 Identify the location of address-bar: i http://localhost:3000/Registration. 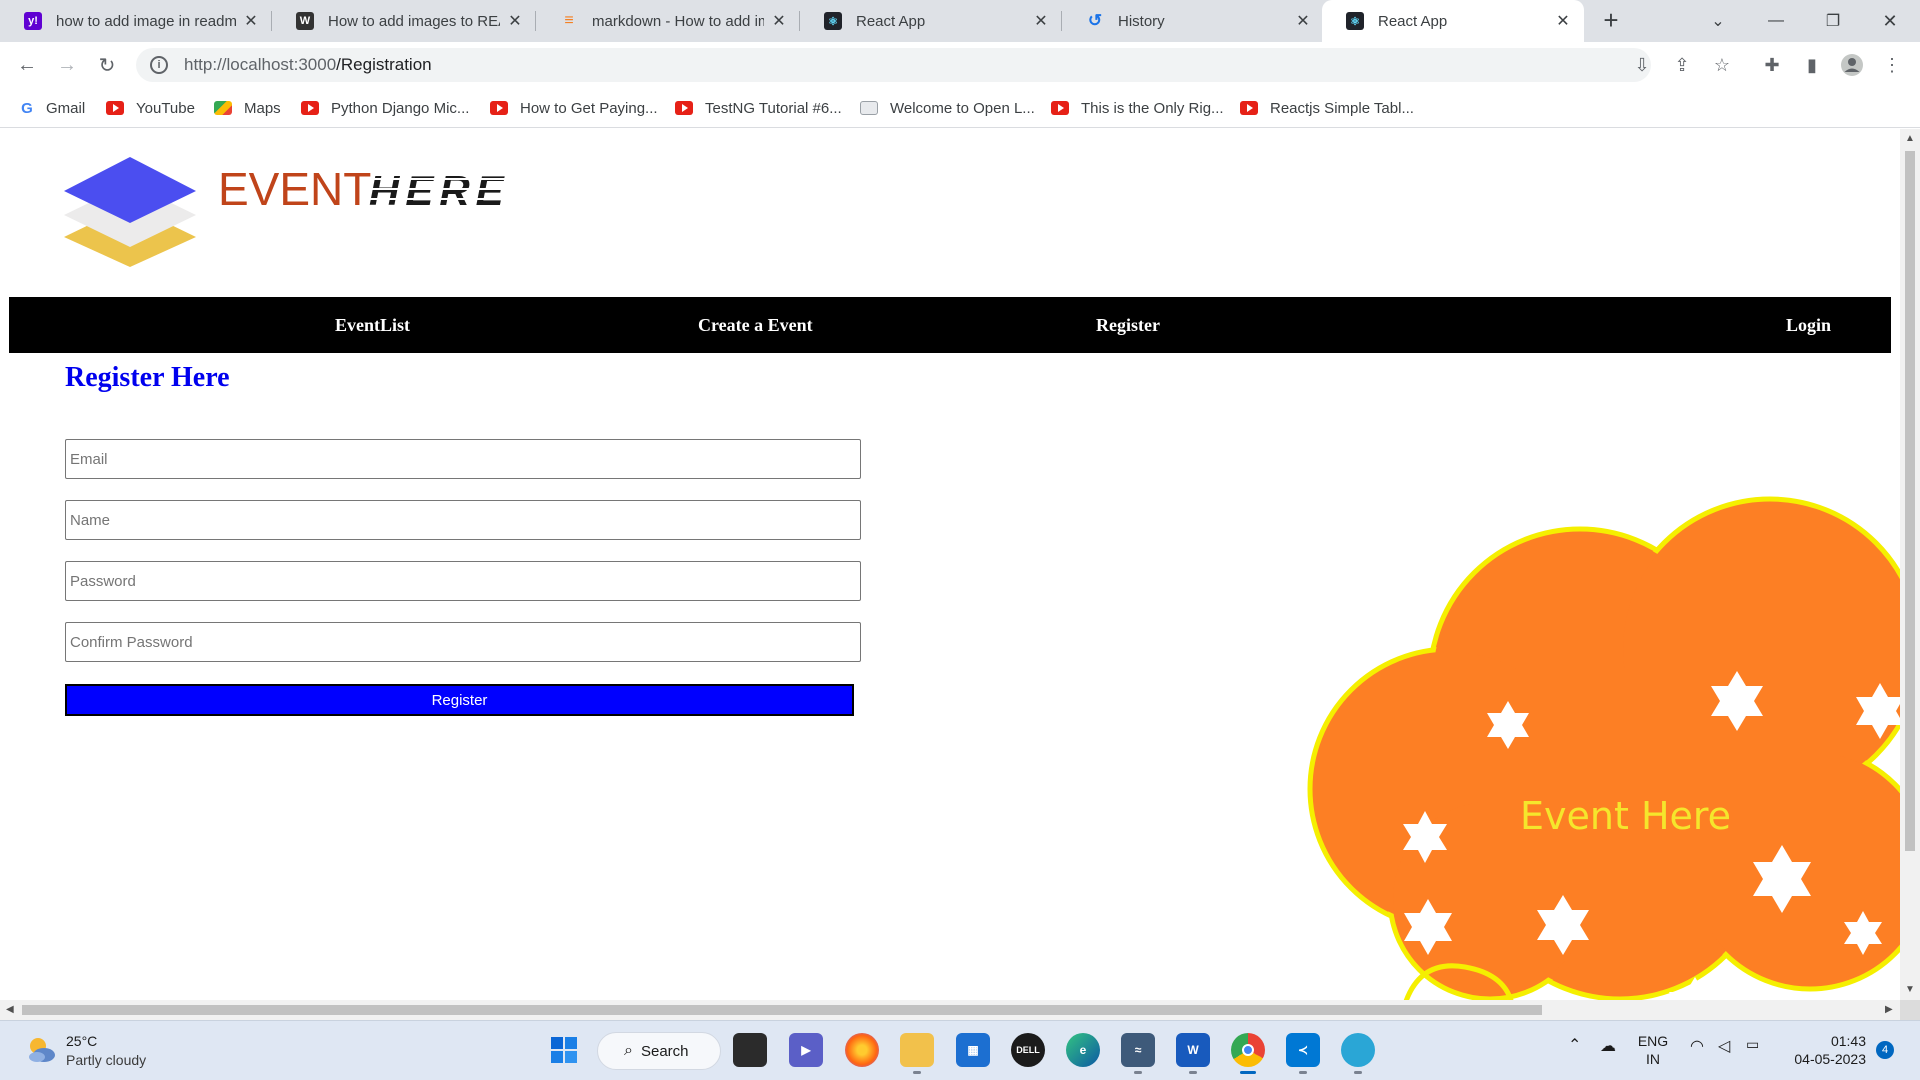
(893, 65).